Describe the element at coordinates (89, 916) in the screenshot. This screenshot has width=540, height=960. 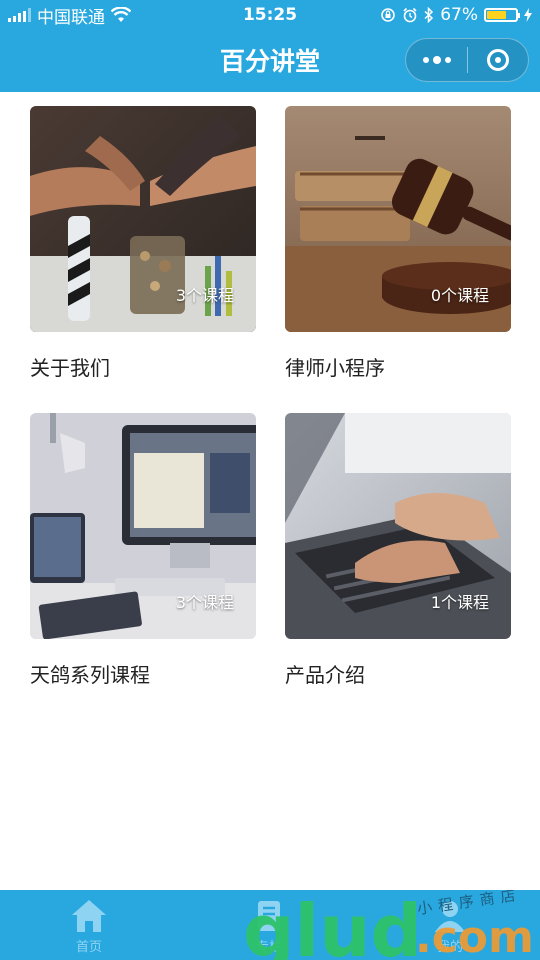
I see `home-icon` at that location.